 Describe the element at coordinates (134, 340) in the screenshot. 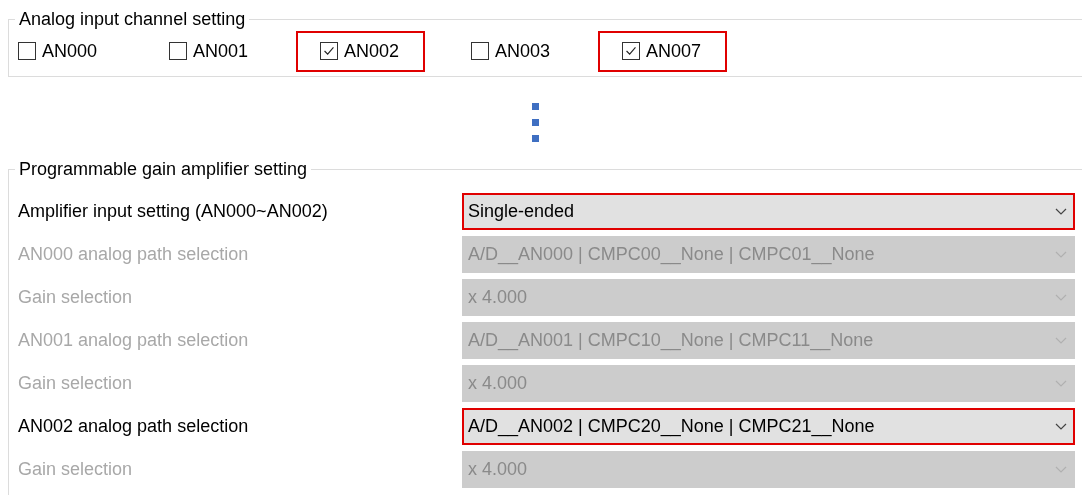

I see `field-label: AN001 analog path selection` at that location.